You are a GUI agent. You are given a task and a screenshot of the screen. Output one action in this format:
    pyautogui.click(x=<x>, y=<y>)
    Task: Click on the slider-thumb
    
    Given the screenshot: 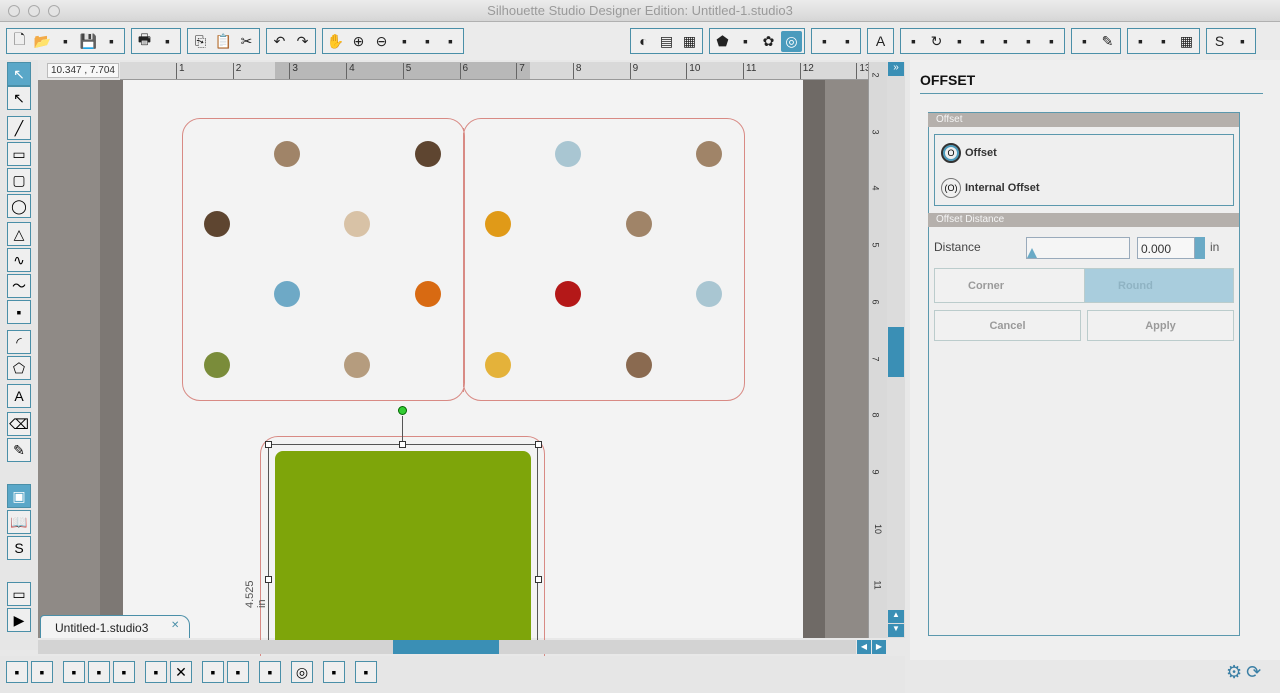 What is the action you would take?
    pyautogui.click(x=1032, y=253)
    